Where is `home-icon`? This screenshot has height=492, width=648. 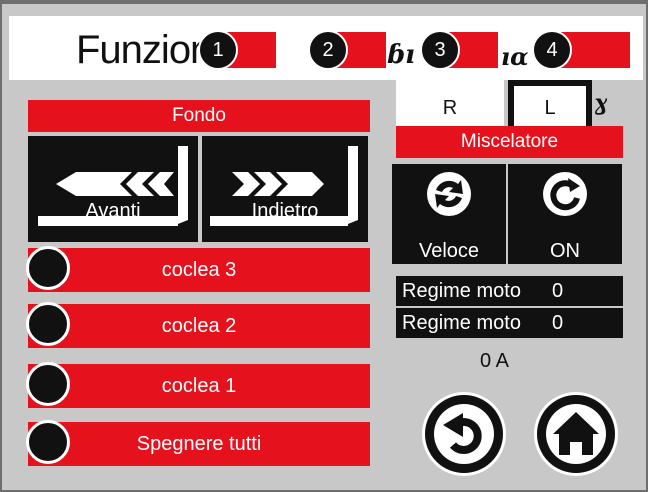
home-icon is located at coordinates (576, 434).